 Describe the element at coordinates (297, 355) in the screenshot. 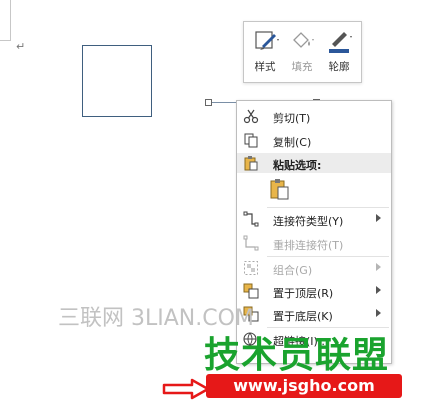

I see `watermark-logo-text: 技术员联盟` at that location.